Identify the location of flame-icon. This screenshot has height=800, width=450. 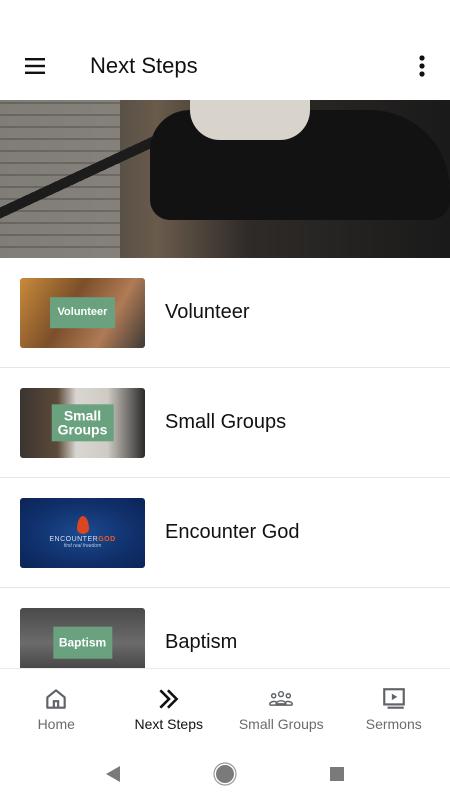
(82, 525).